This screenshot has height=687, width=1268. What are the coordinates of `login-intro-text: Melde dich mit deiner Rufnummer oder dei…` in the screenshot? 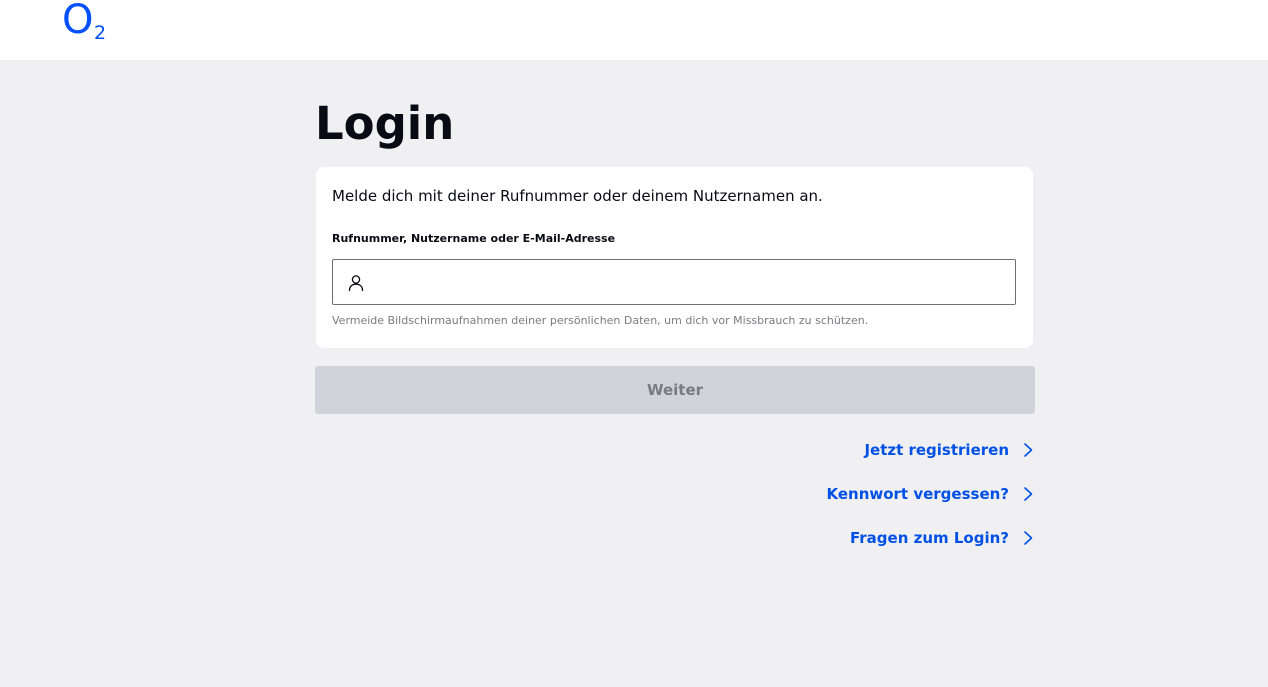 It's located at (577, 196).